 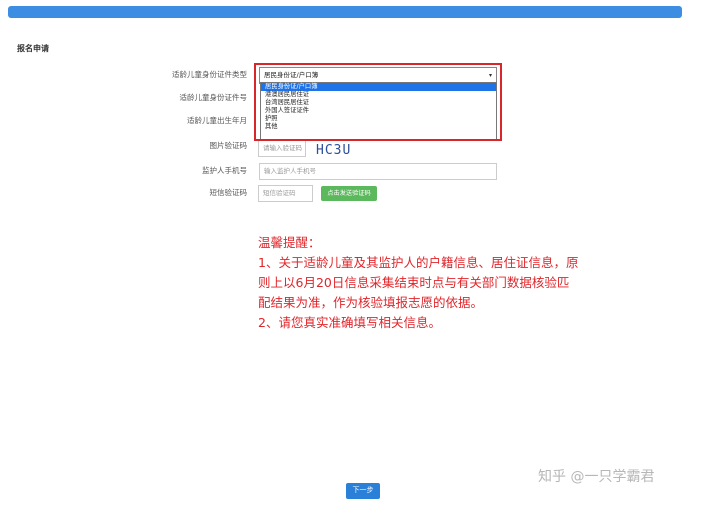 What do you see at coordinates (378, 127) in the screenshot?
I see `dropdown-option: 其他` at bounding box center [378, 127].